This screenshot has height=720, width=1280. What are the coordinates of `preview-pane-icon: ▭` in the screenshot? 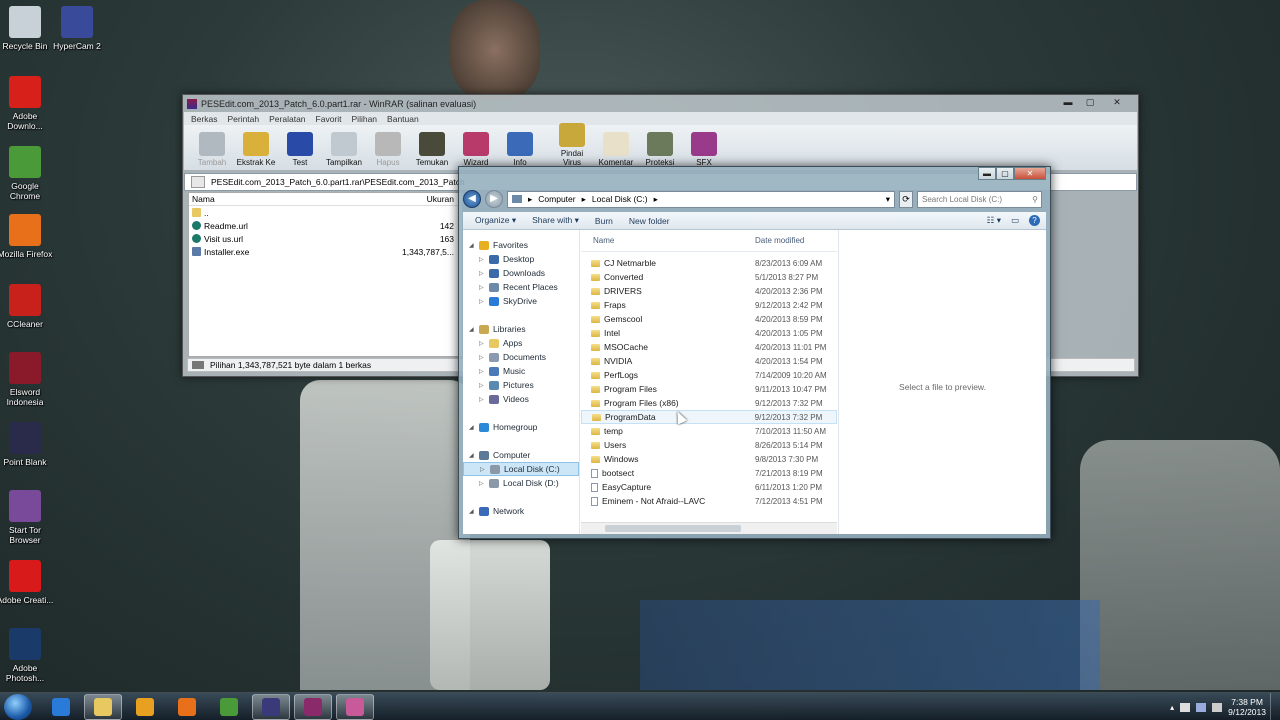 It's located at (1015, 220).